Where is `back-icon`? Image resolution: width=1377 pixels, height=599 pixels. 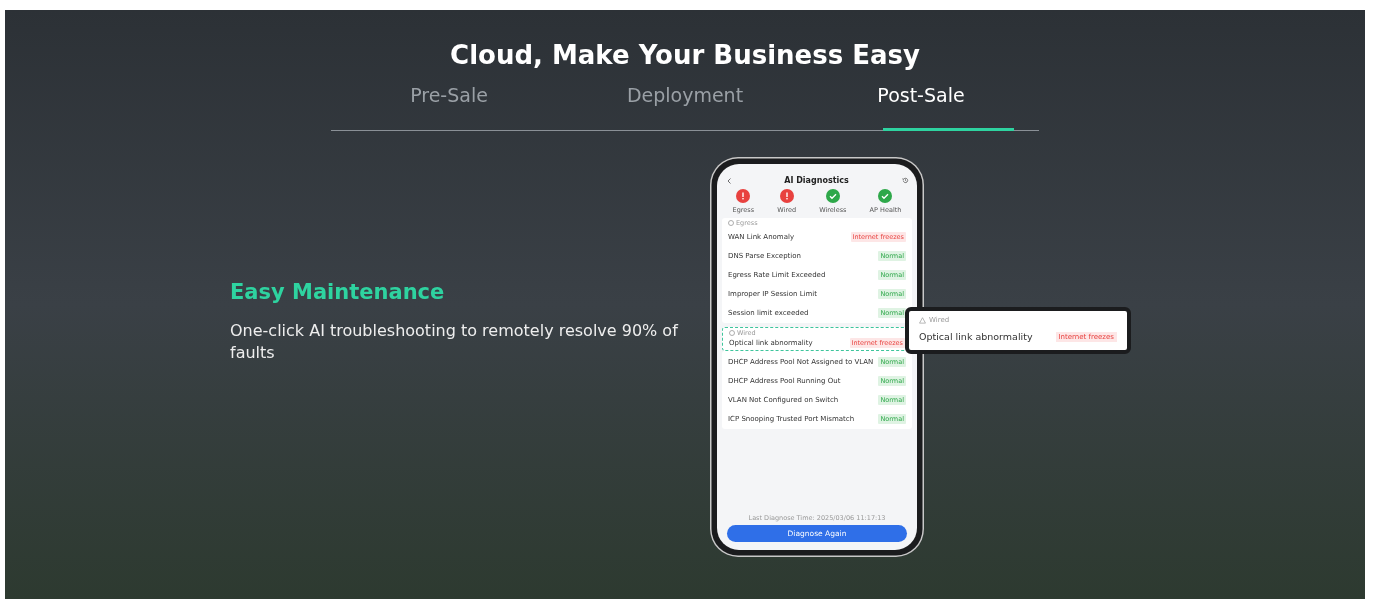
back-icon is located at coordinates (729, 180).